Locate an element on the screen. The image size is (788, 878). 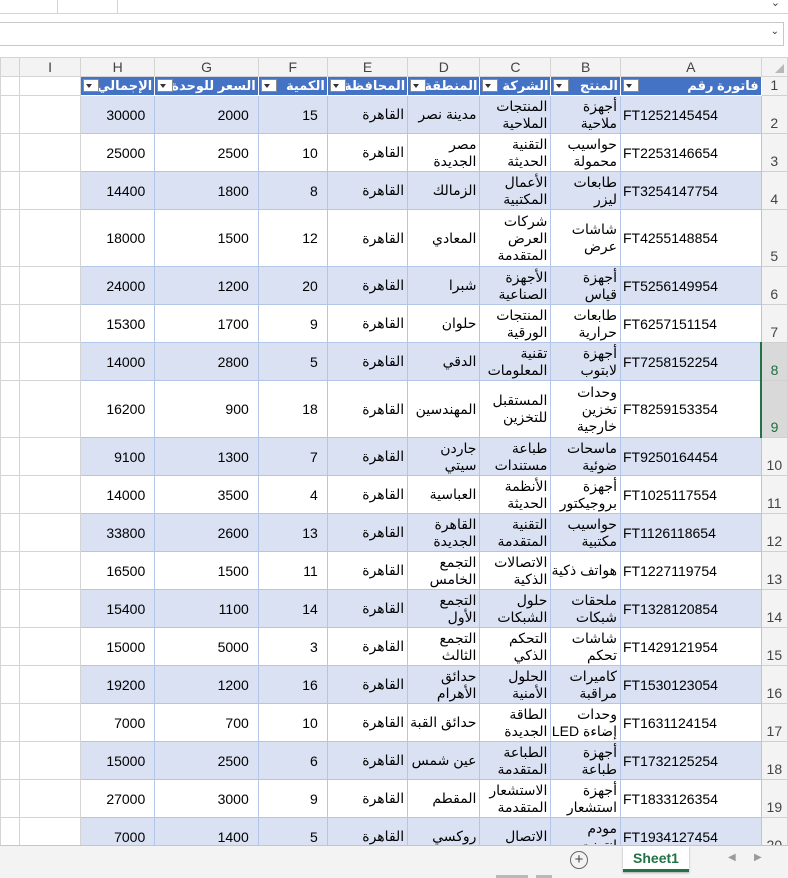
row-header: 16 is located at coordinates (774, 684).